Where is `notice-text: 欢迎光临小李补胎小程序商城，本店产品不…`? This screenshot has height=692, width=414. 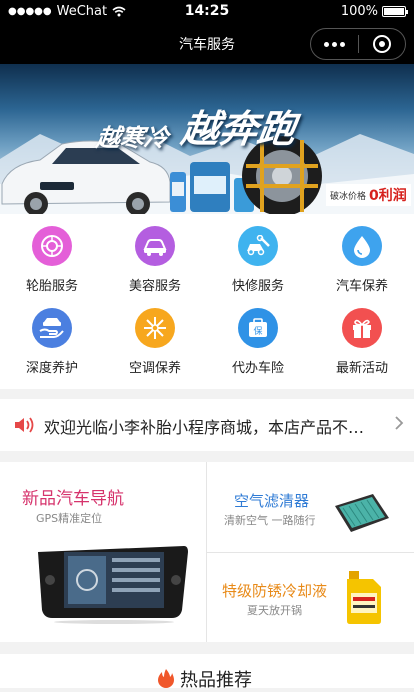
notice-text: 欢迎光临小李补胎小程序商城，本店产品不… is located at coordinates (204, 427).